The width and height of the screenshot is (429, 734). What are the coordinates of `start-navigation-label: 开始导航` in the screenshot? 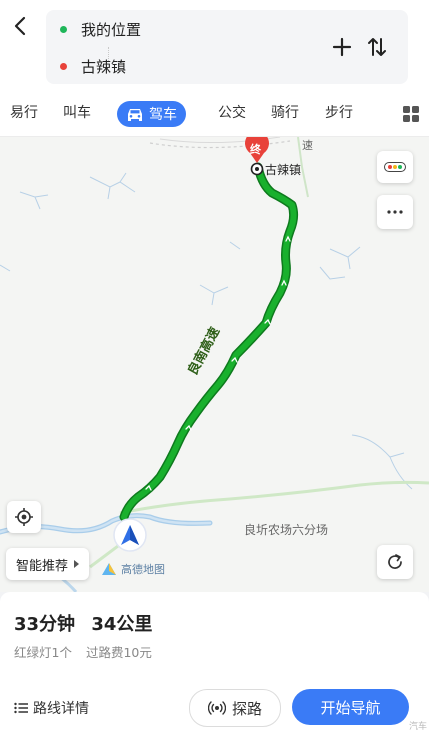 It's located at (350, 707).